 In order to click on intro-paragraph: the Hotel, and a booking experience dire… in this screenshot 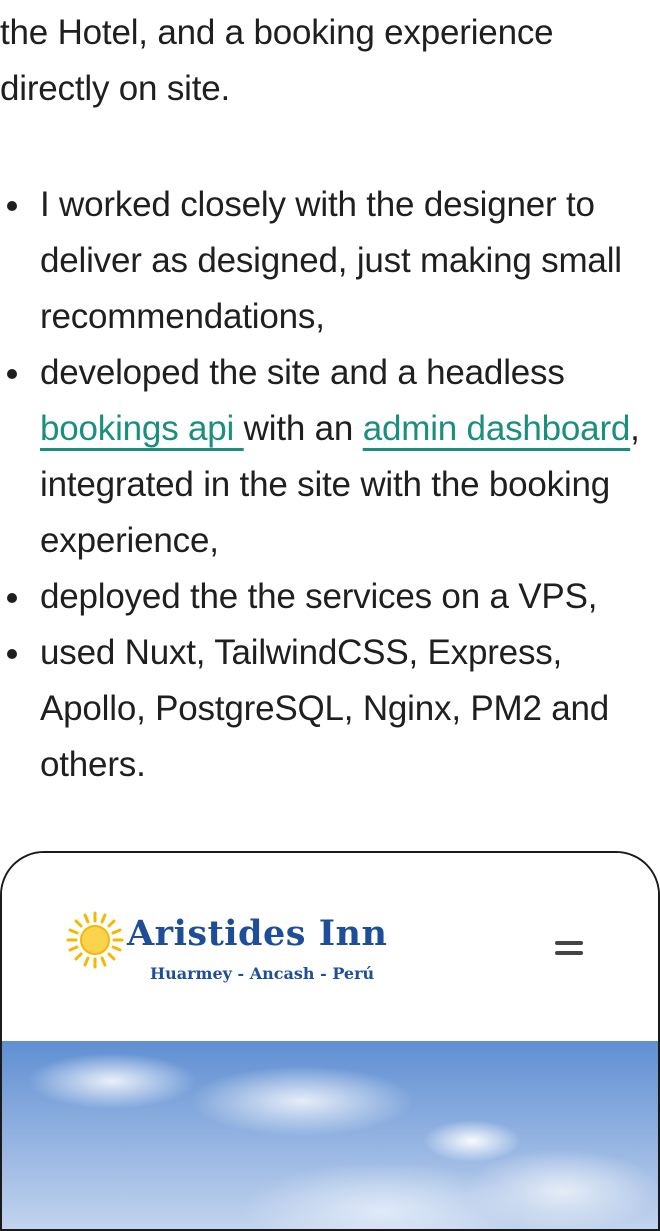, I will do `click(277, 60)`.